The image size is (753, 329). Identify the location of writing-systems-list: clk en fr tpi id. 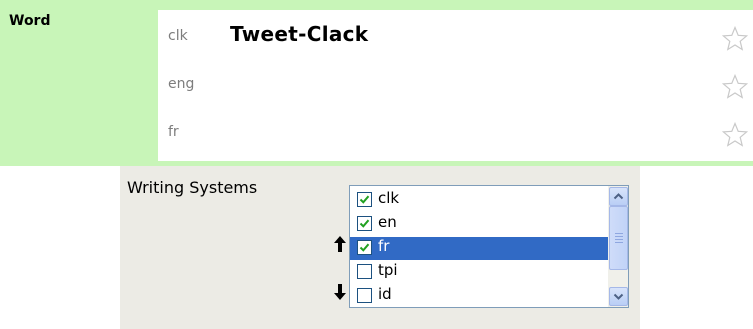
(489, 246).